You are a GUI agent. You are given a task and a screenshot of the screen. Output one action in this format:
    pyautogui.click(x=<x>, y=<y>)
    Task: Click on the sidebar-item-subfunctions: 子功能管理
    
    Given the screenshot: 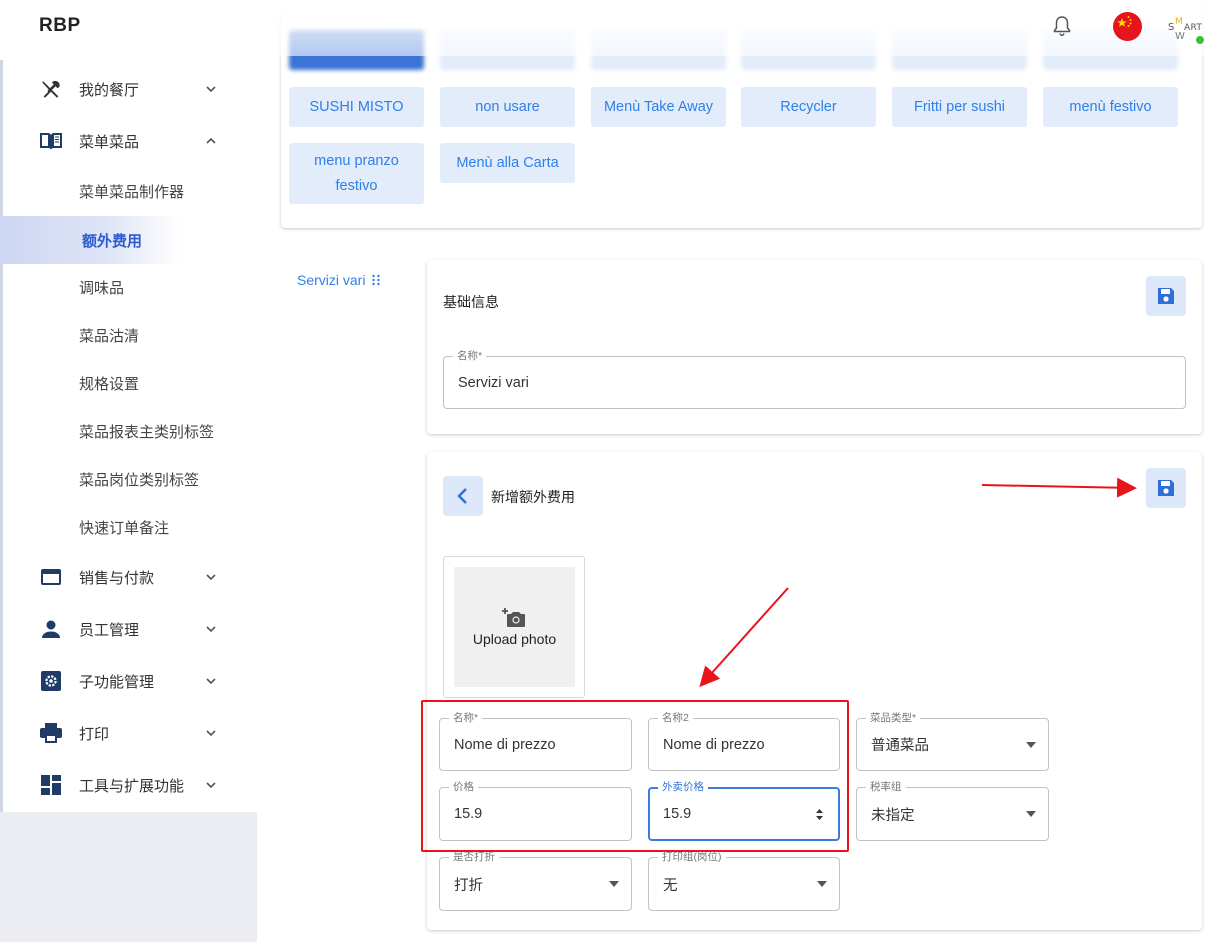 What is the action you would take?
    pyautogui.click(x=128, y=681)
    